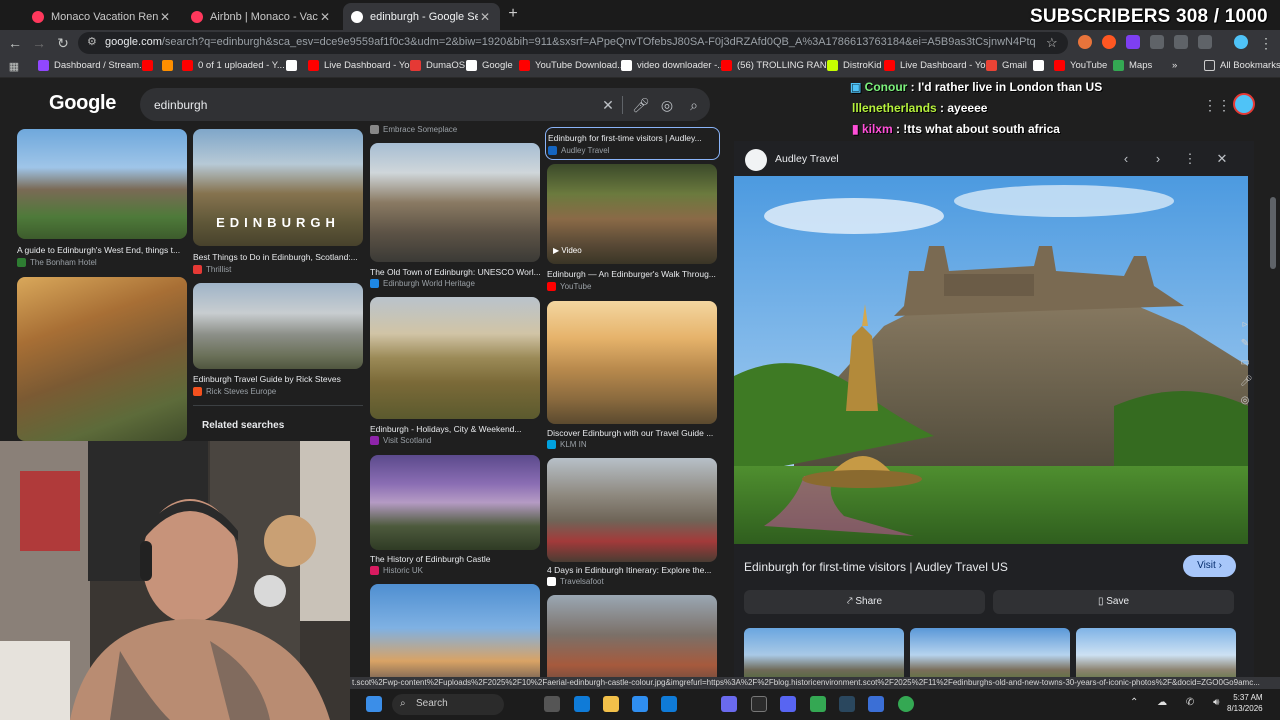  I want to click on side-panel-icons: ▹ ✎ ▭ 🎤︎ ◎, so click(1246, 362).